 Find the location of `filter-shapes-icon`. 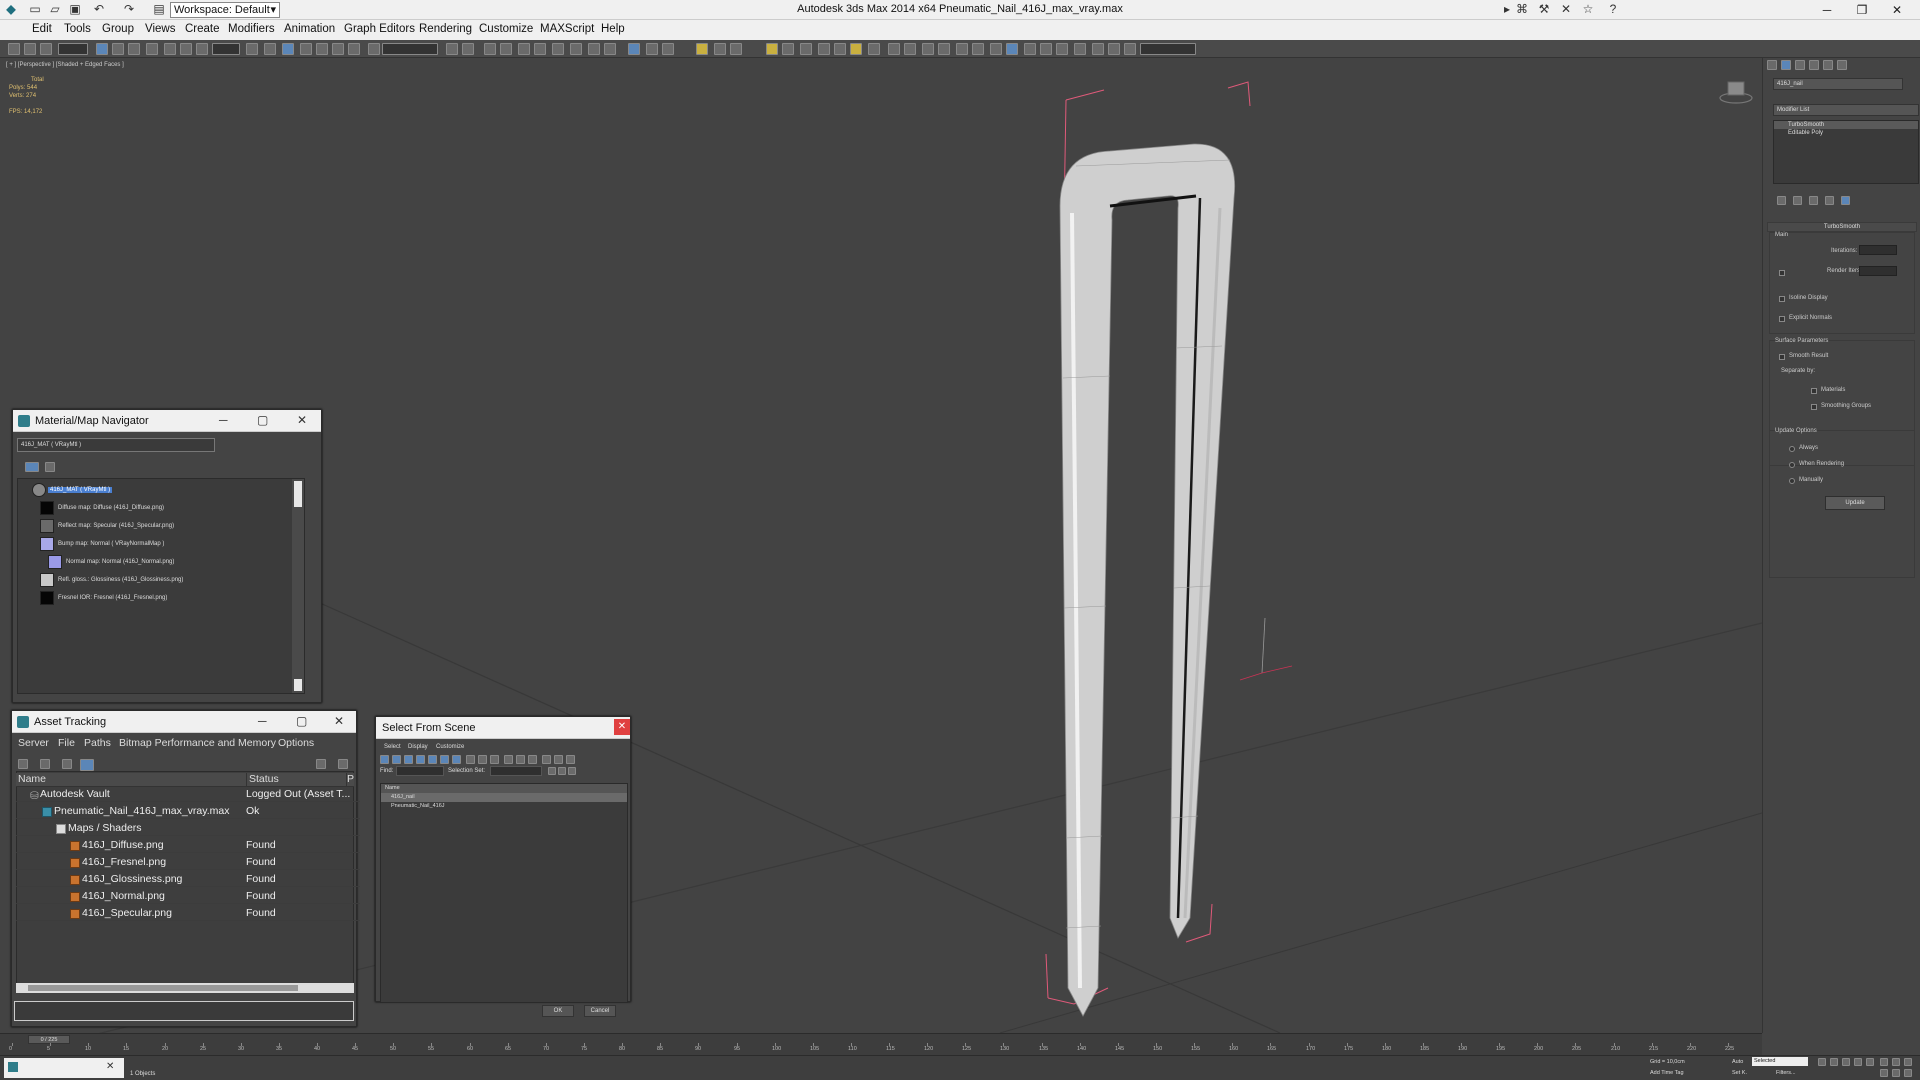

filter-shapes-icon is located at coordinates (396, 759).